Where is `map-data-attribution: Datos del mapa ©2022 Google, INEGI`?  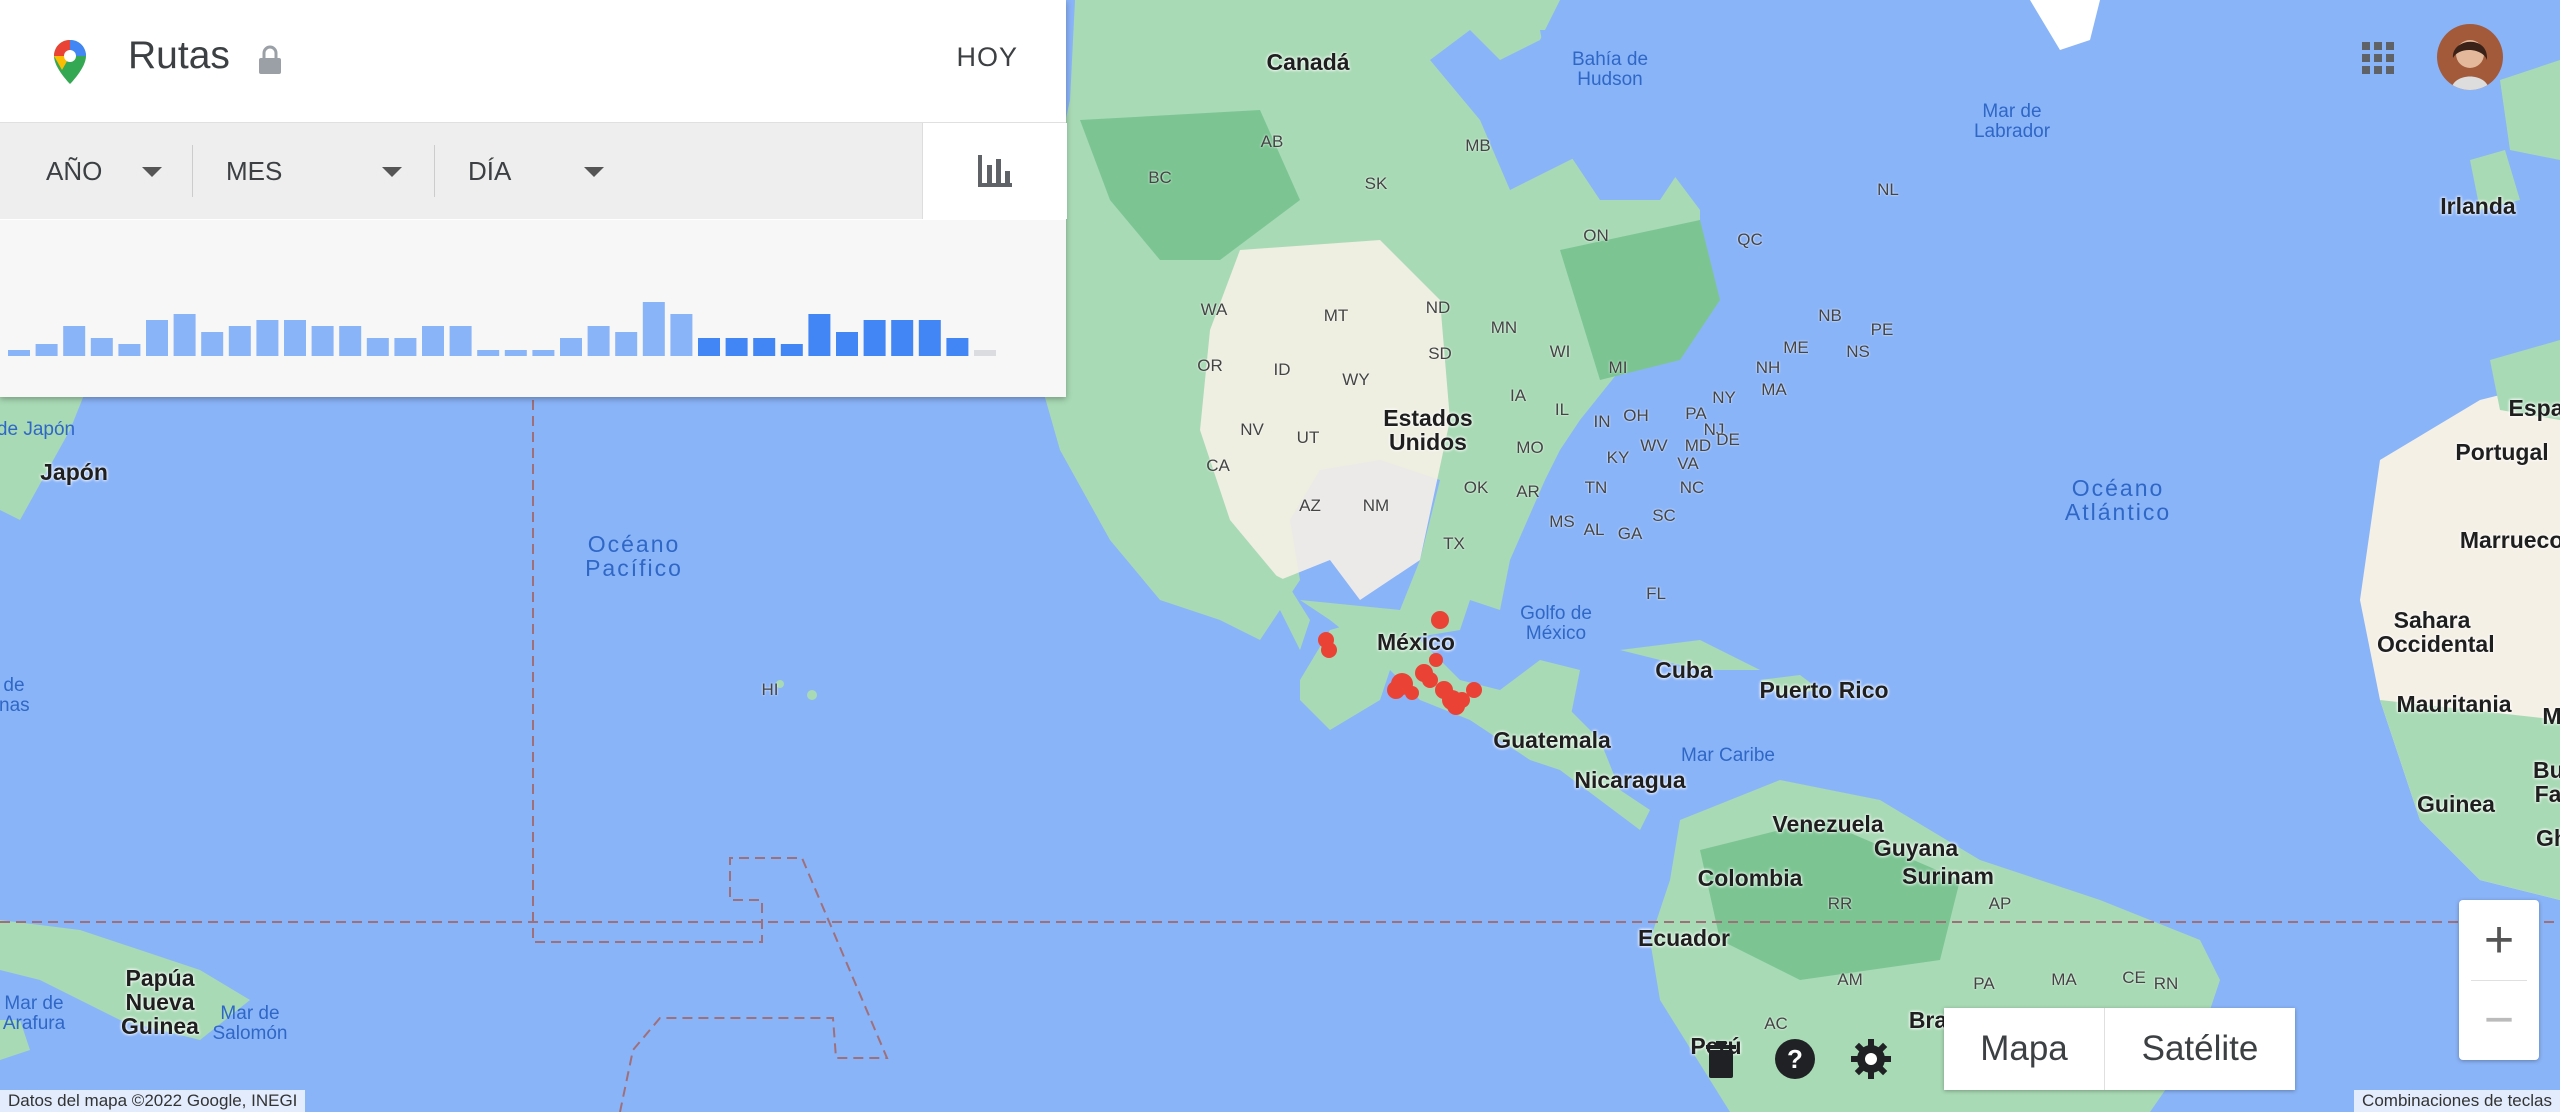 map-data-attribution: Datos del mapa ©2022 Google, INEGI is located at coordinates (153, 1101).